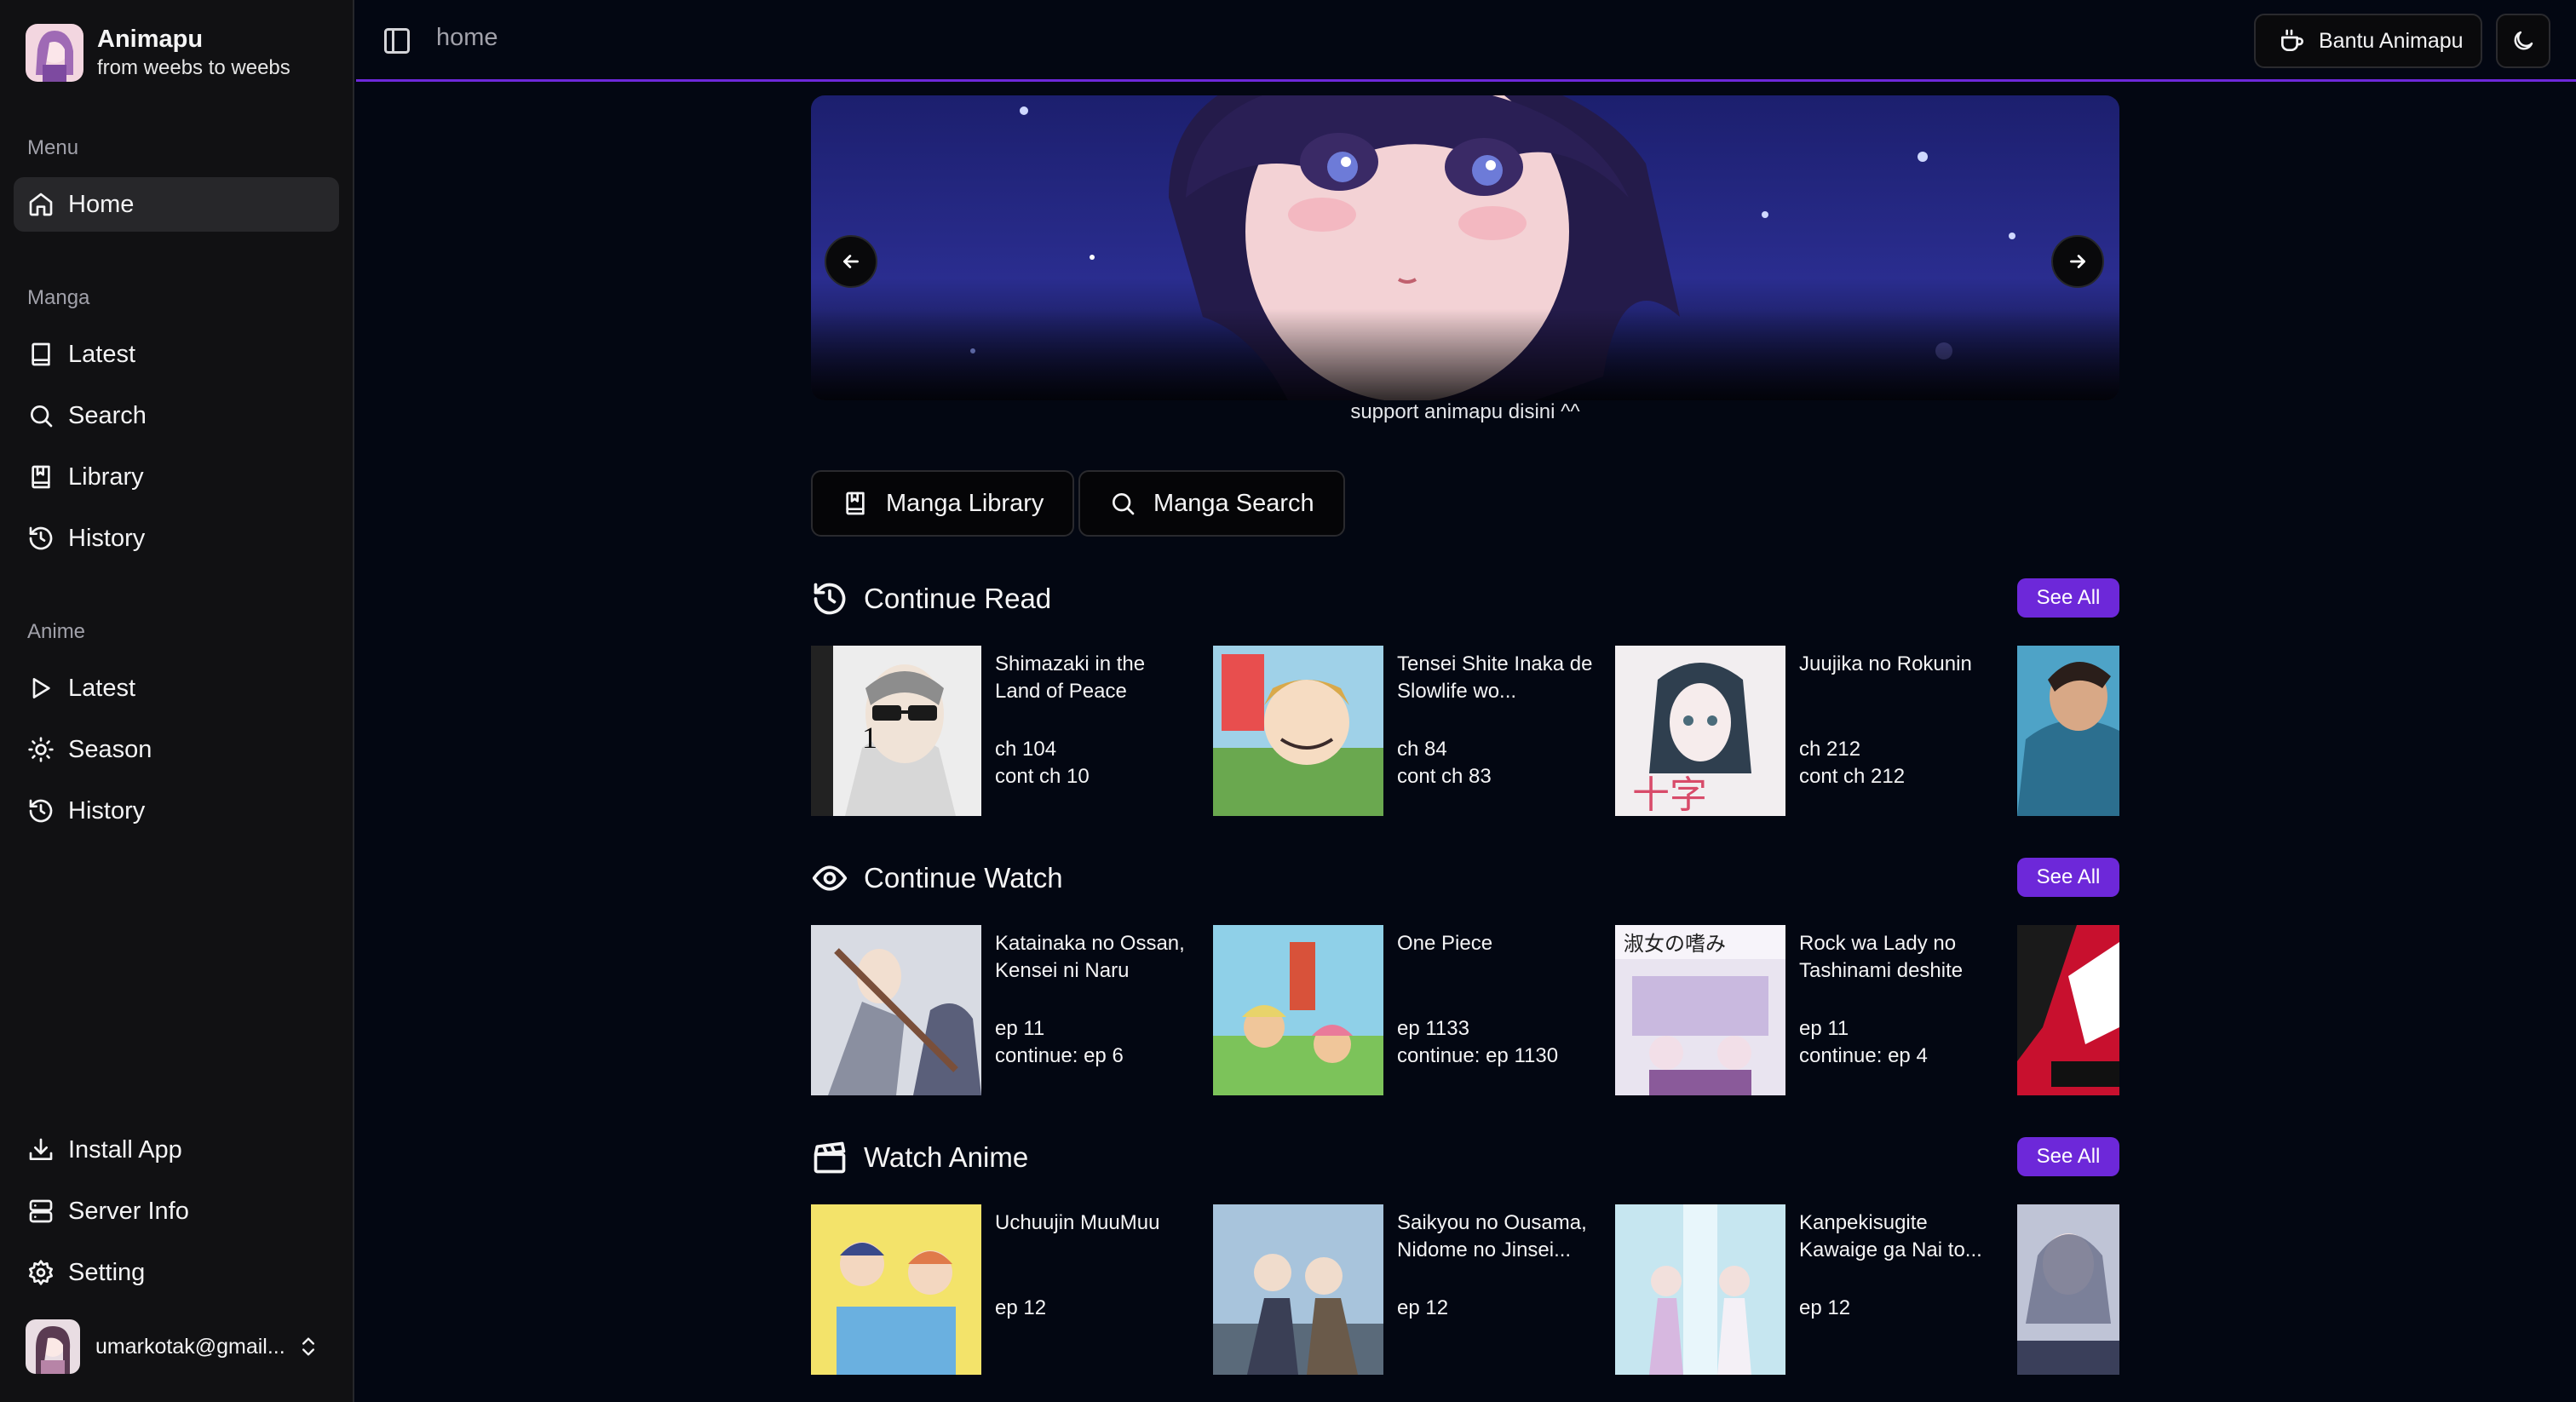 Image resolution: width=2576 pixels, height=1402 pixels. I want to click on card-latest: ep 1133, so click(1433, 1028).